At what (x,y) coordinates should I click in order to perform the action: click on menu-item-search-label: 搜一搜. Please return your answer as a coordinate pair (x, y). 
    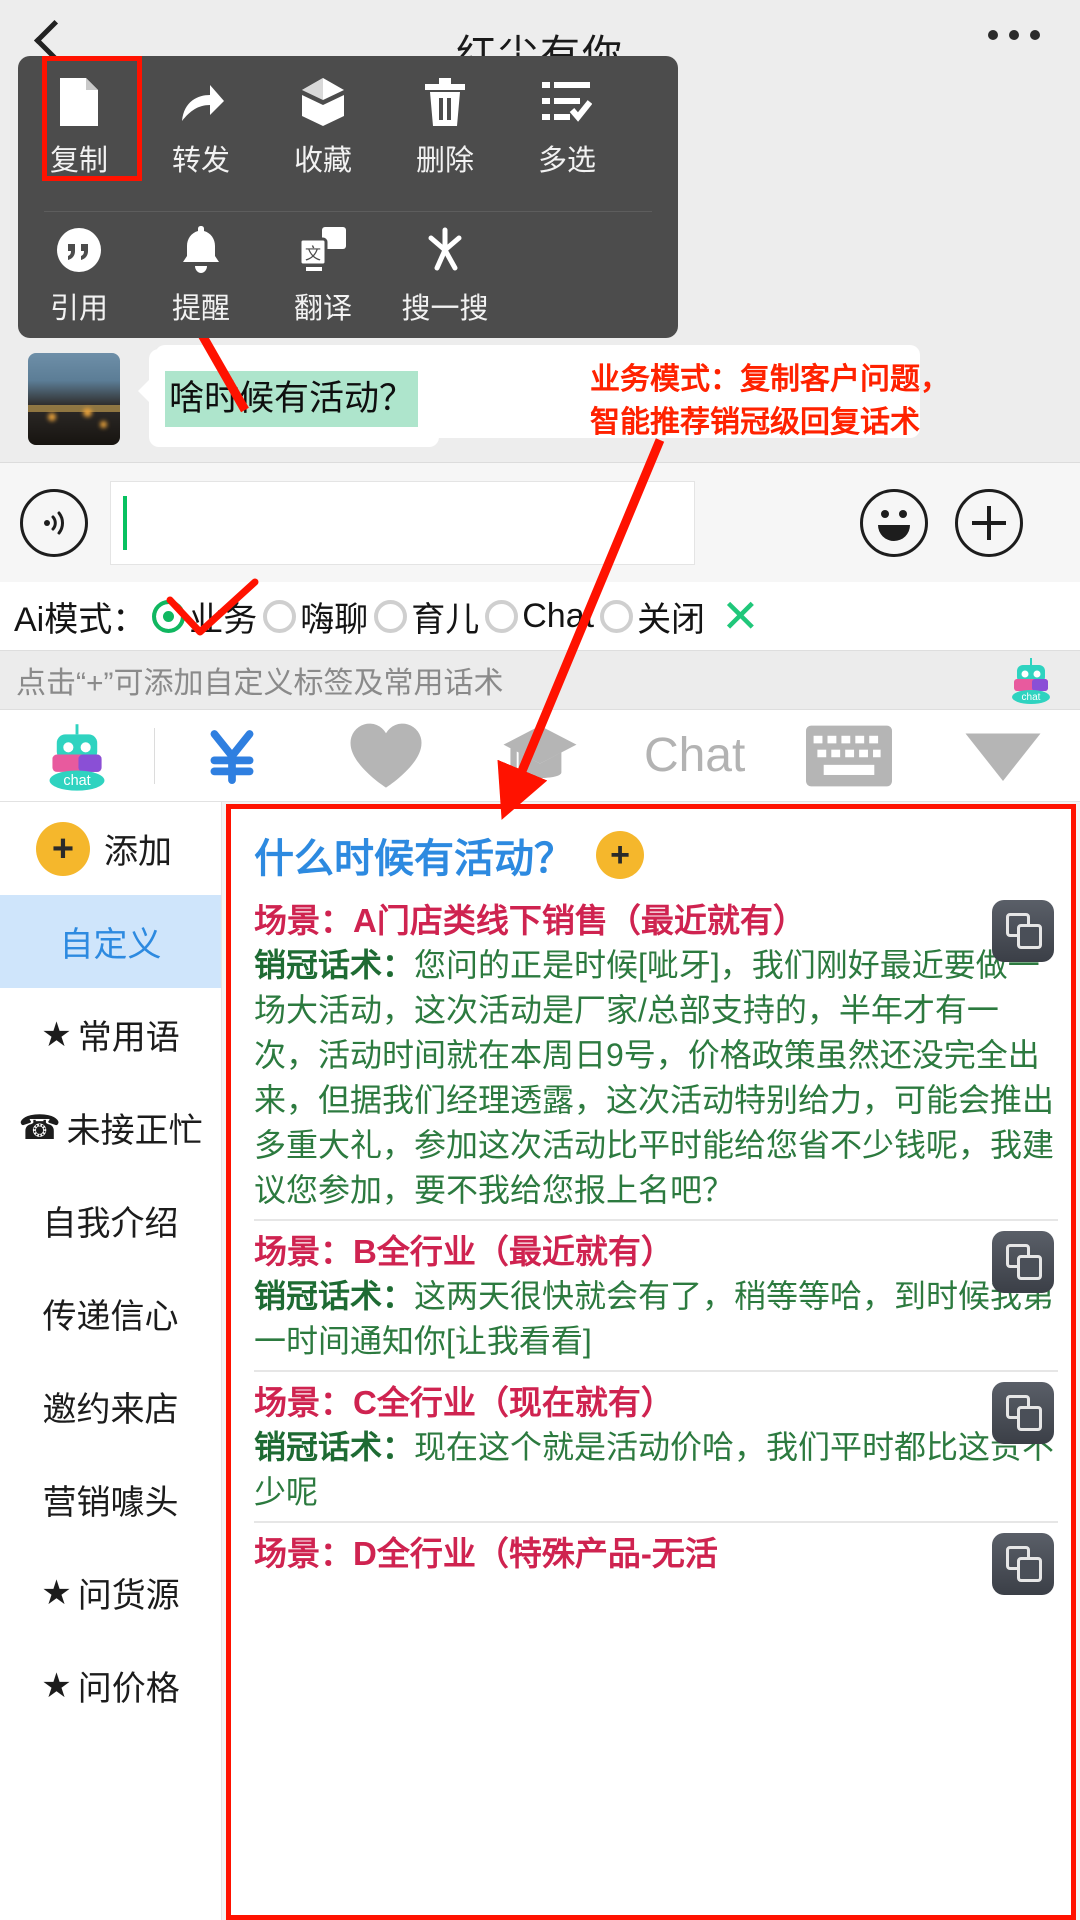
    Looking at the image, I should click on (445, 309).